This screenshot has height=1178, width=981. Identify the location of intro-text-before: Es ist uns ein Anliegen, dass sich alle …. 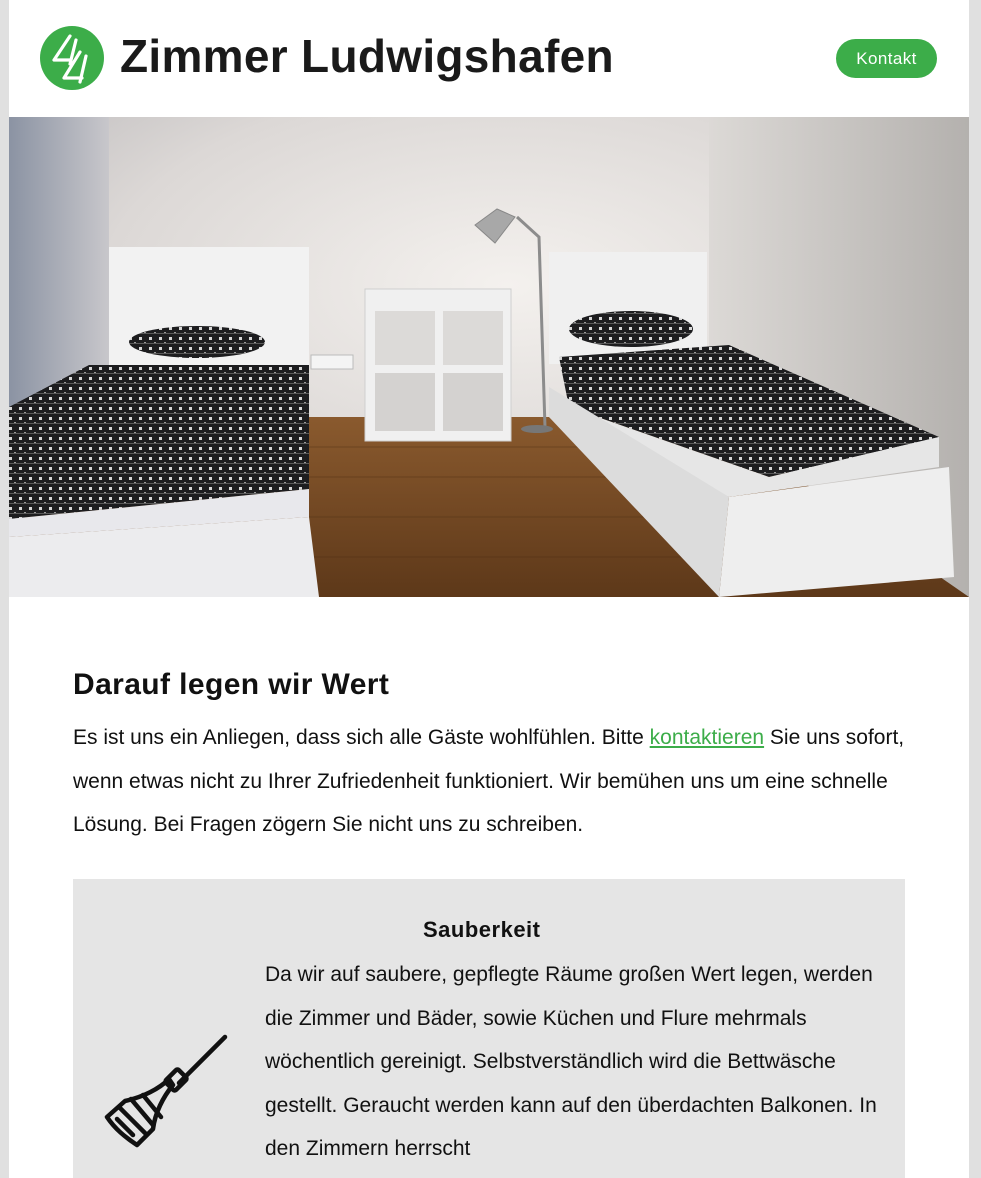
(361, 737).